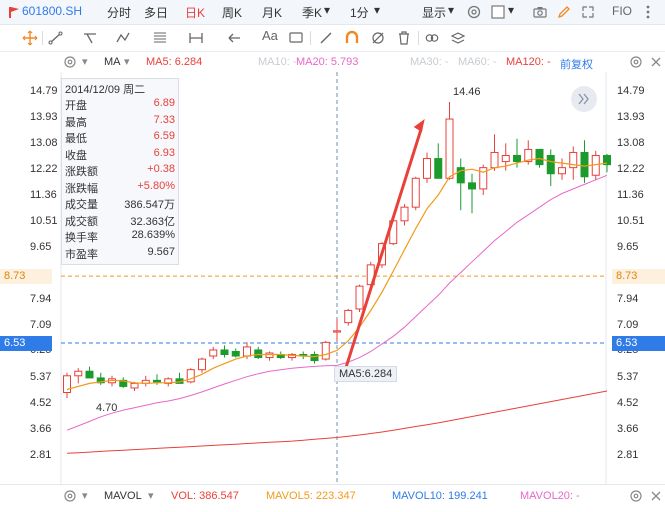  What do you see at coordinates (81, 188) in the screenshot?
I see `info-row-key: 涨跌幅` at bounding box center [81, 188].